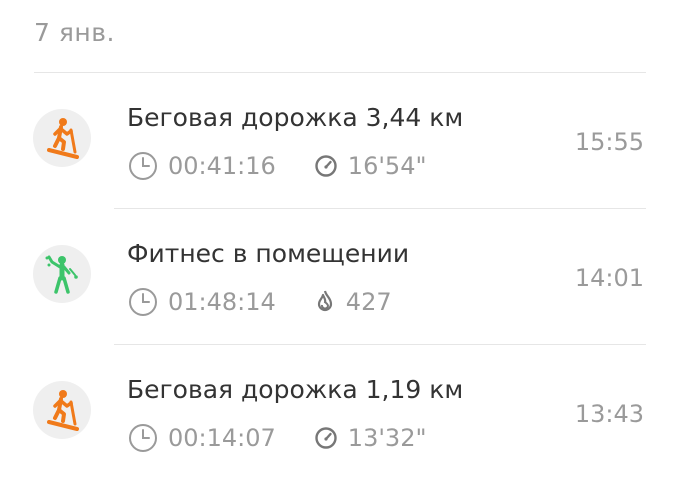 The image size is (680, 481). What do you see at coordinates (295, 389) in the screenshot?
I see `activity-title: Беговая дорожка 1,19 км` at bounding box center [295, 389].